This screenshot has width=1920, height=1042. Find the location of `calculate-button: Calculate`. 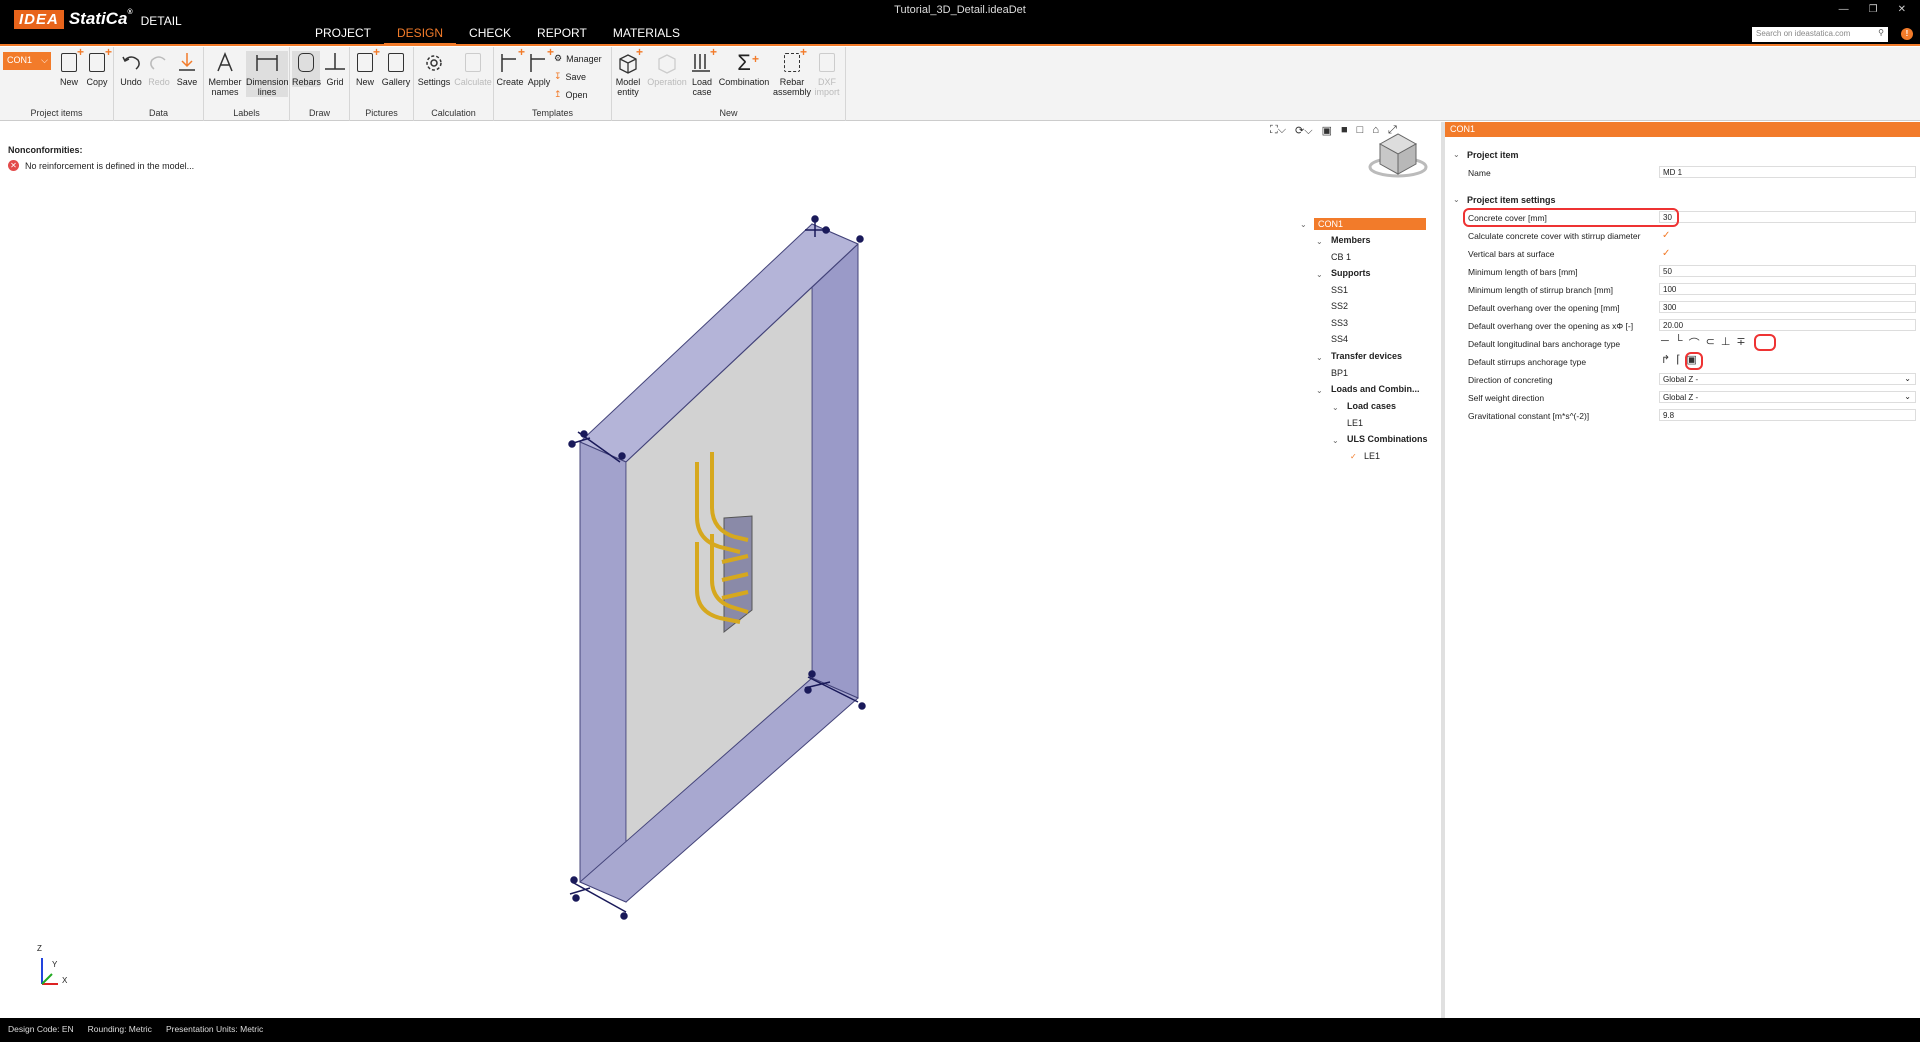

calculate-button: Calculate is located at coordinates (473, 69).